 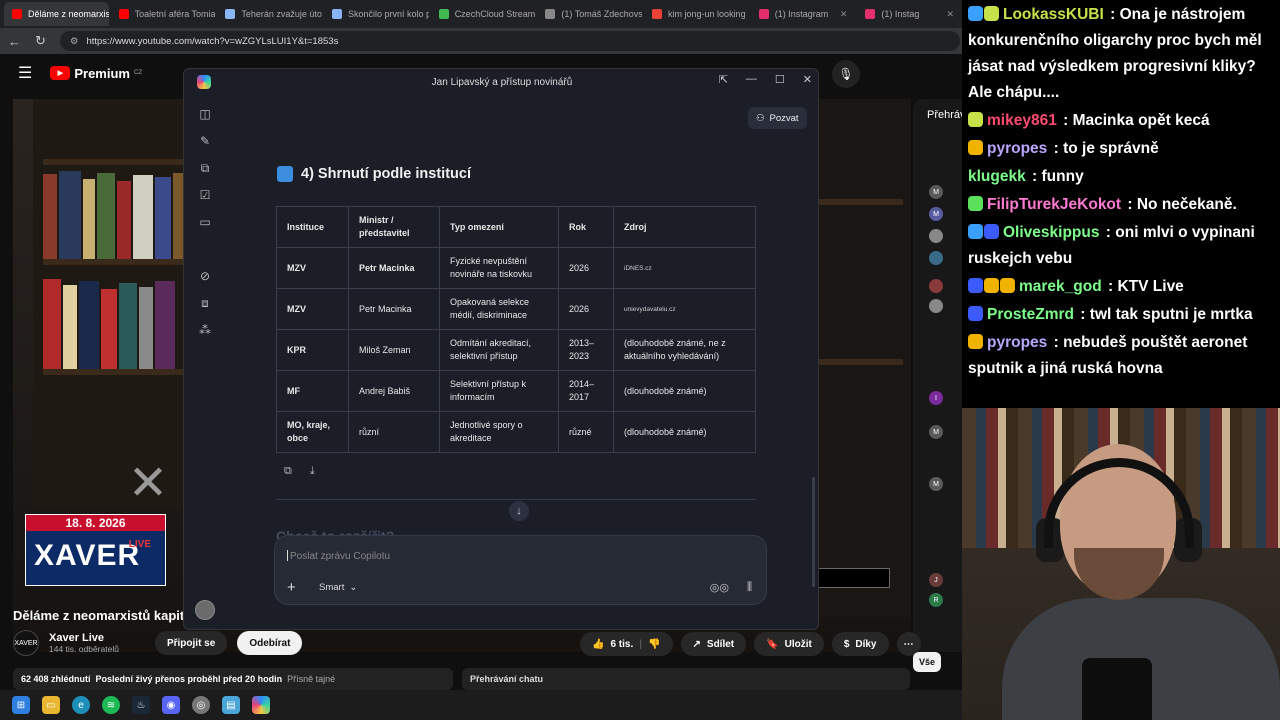 I want to click on chat-message: klugekk : funny, so click(x=1121, y=177).